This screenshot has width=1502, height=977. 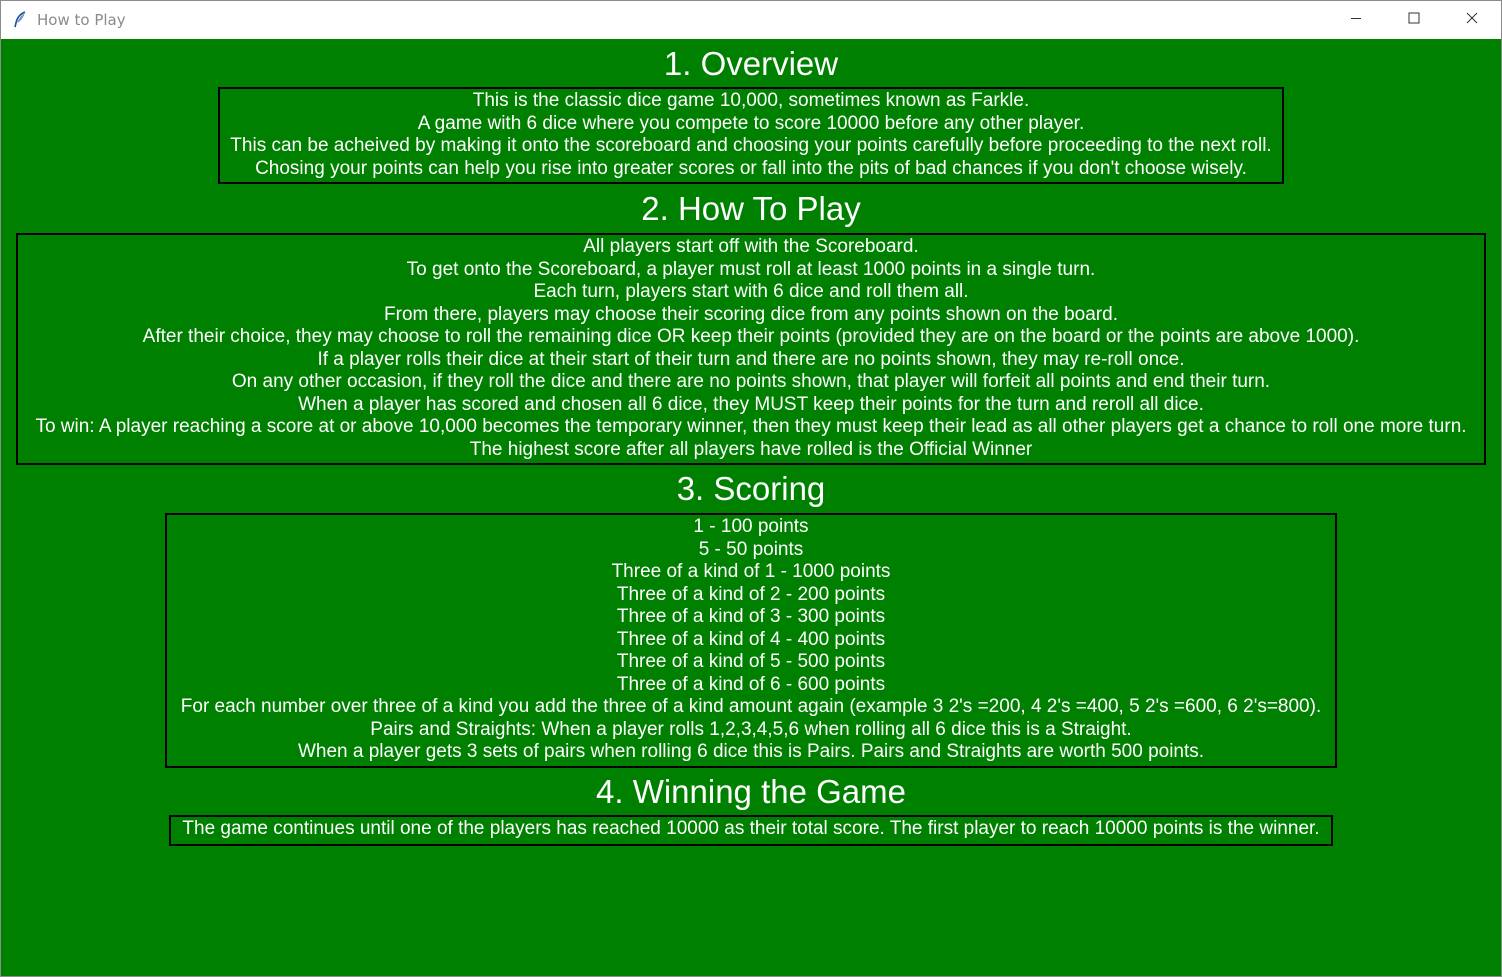 What do you see at coordinates (751, 791) in the screenshot?
I see `winning-heading: 4. Winning the Game` at bounding box center [751, 791].